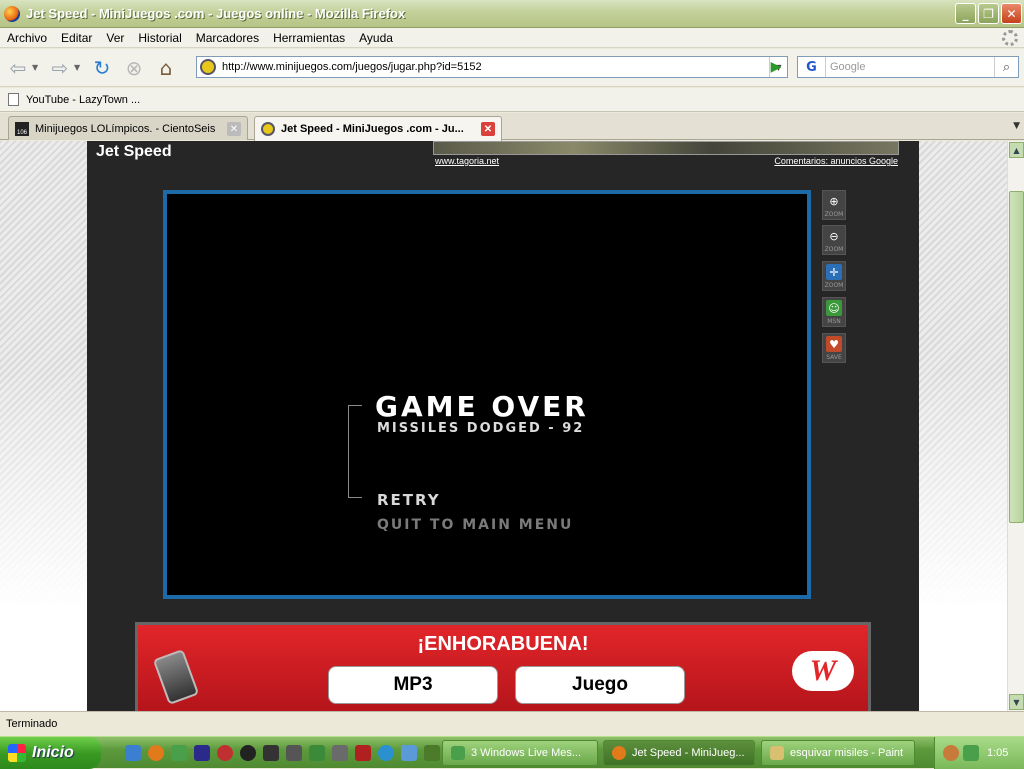 Image resolution: width=1024 pixels, height=769 pixels. Describe the element at coordinates (53, 752) in the screenshot. I see `start-label: Inicio` at that location.